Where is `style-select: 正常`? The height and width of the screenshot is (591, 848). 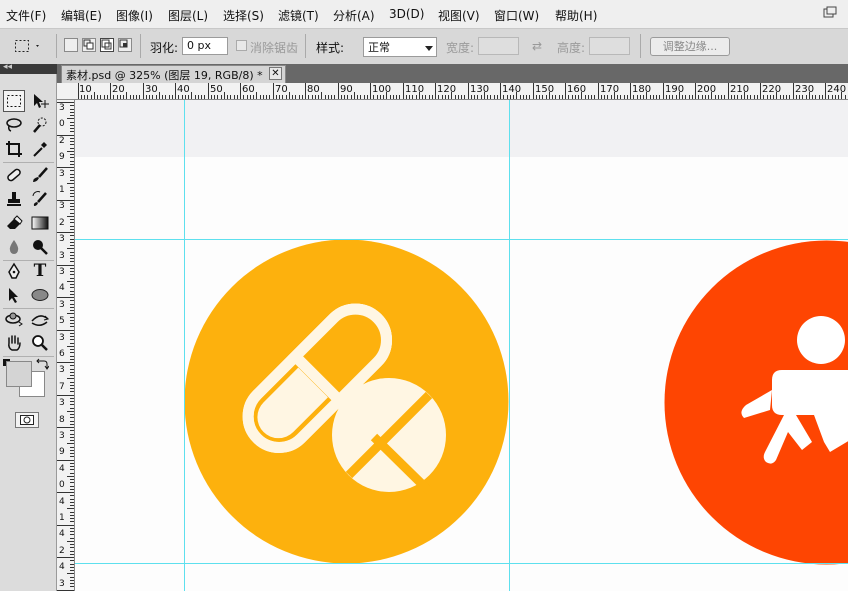 style-select: 正常 is located at coordinates (400, 47).